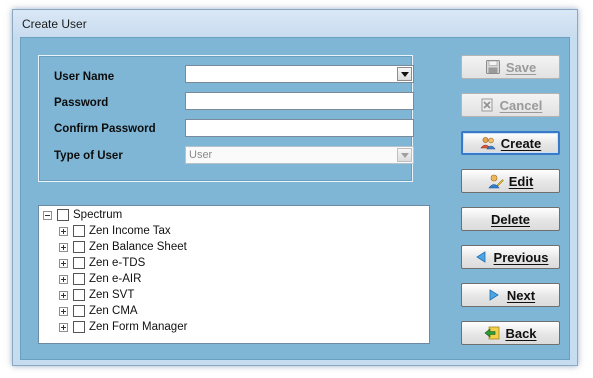 Image resolution: width=593 pixels, height=378 pixels. What do you see at coordinates (201, 155) in the screenshot?
I see `type-of-user-value: User` at bounding box center [201, 155].